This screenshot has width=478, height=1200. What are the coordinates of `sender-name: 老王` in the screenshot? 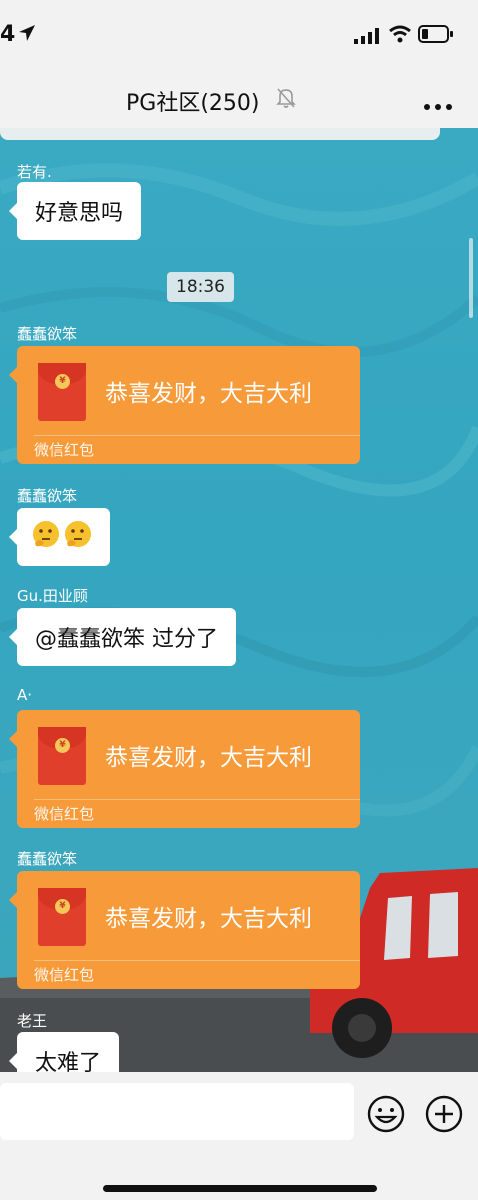 It's located at (32, 1021).